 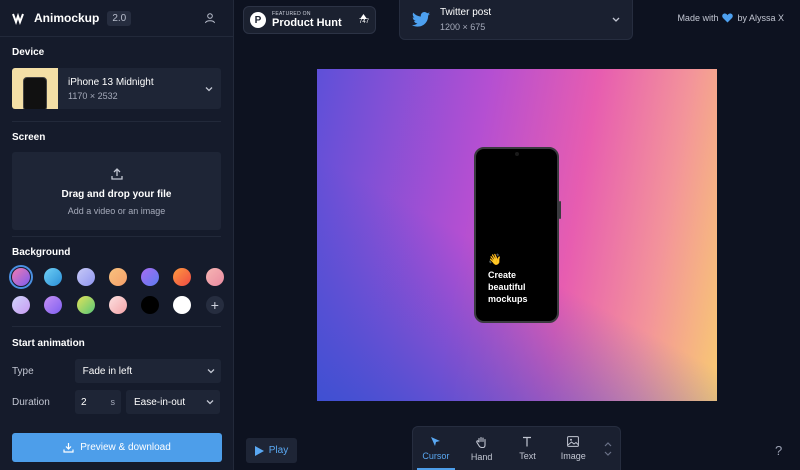 I want to click on cursor-icon, so click(x=436, y=441).